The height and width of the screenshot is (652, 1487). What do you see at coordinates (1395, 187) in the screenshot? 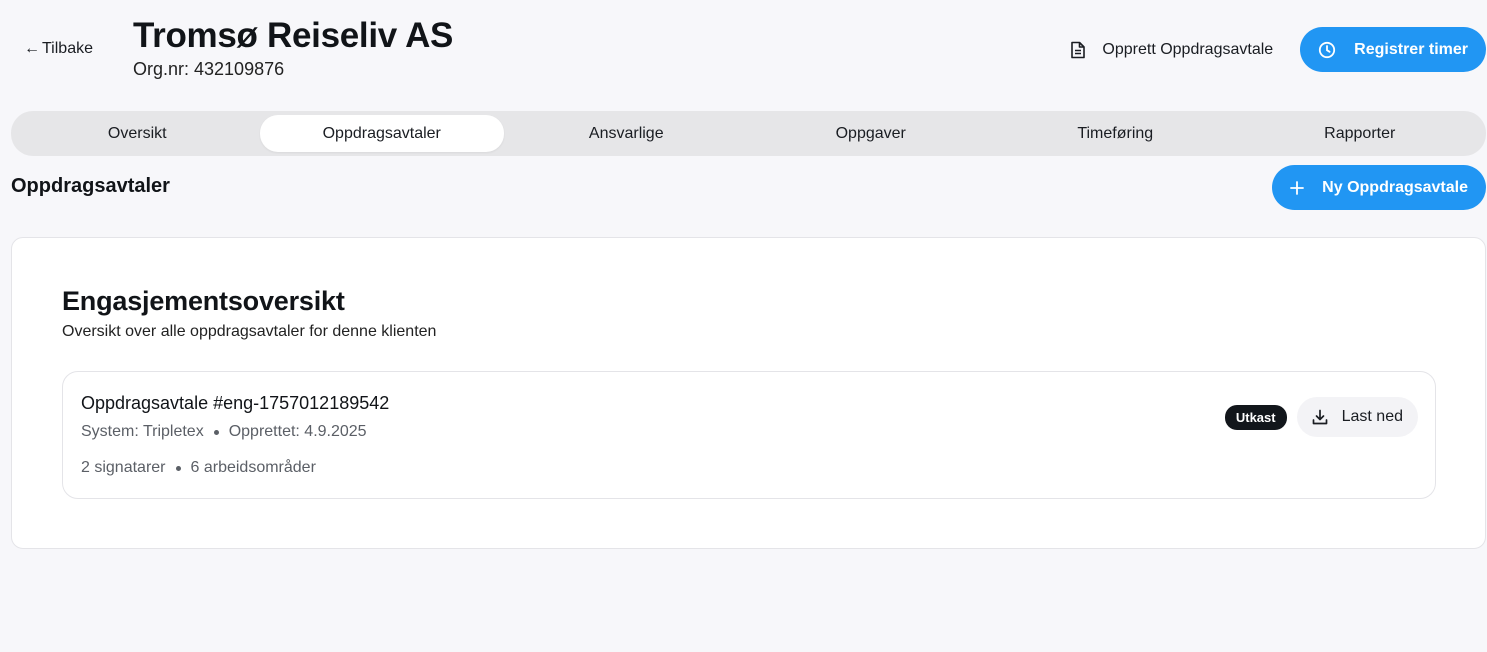
I see `new-agreement-label: Ny Oppdragsavtale` at bounding box center [1395, 187].